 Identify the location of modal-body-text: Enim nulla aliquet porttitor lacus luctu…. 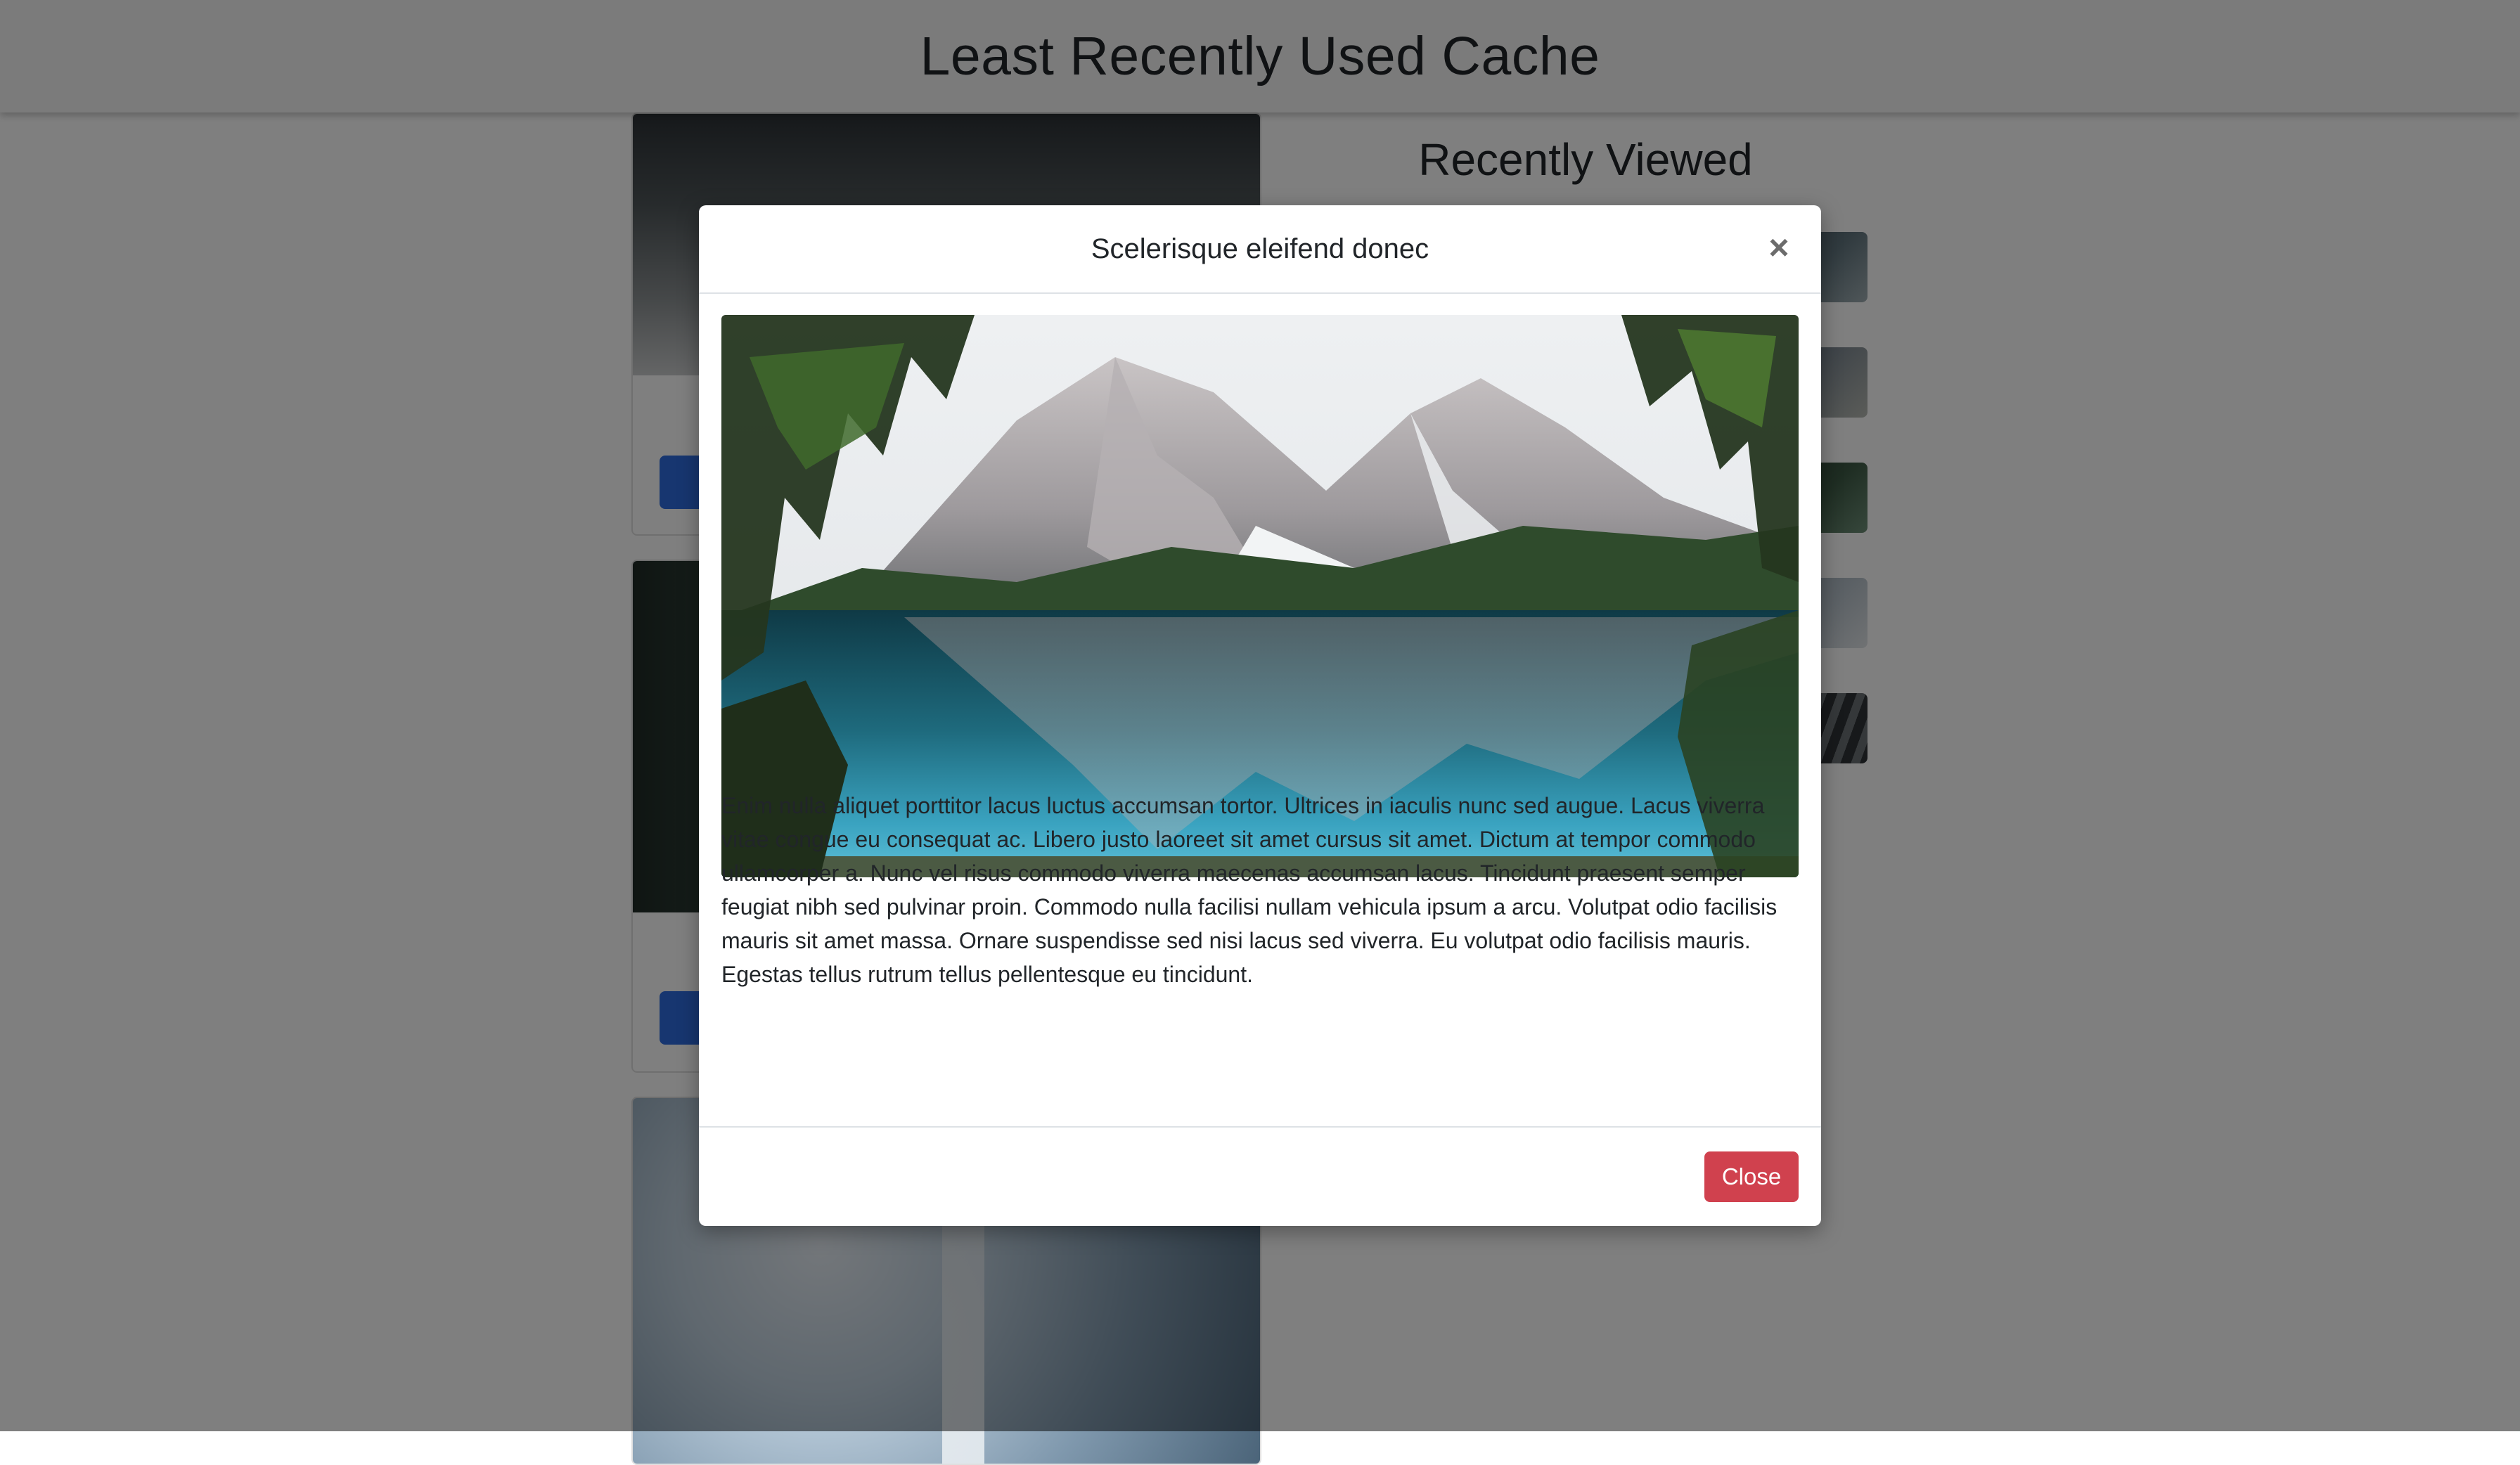
(1250, 890).